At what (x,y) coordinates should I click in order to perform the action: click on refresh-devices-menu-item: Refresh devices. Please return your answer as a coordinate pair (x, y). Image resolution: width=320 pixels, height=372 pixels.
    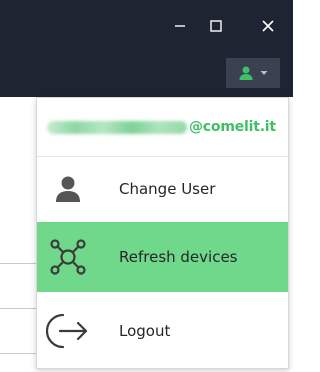
    Looking at the image, I should click on (162, 257).